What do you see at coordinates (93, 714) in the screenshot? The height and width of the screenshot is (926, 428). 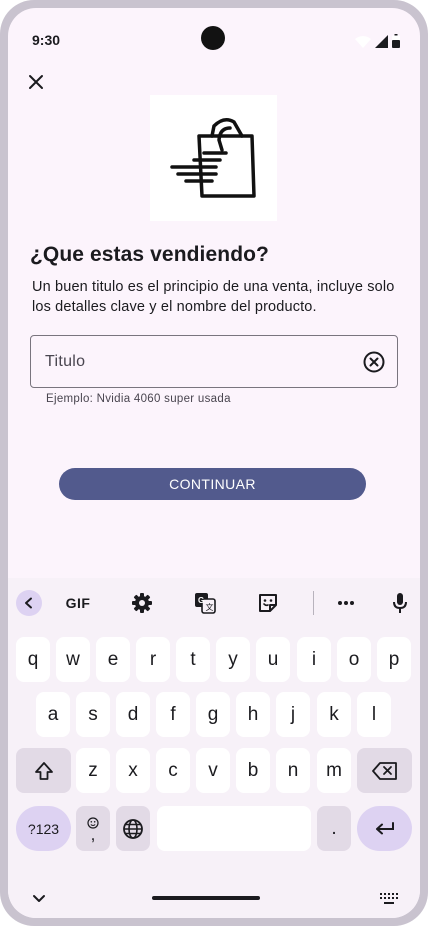 I see `key-s: s` at bounding box center [93, 714].